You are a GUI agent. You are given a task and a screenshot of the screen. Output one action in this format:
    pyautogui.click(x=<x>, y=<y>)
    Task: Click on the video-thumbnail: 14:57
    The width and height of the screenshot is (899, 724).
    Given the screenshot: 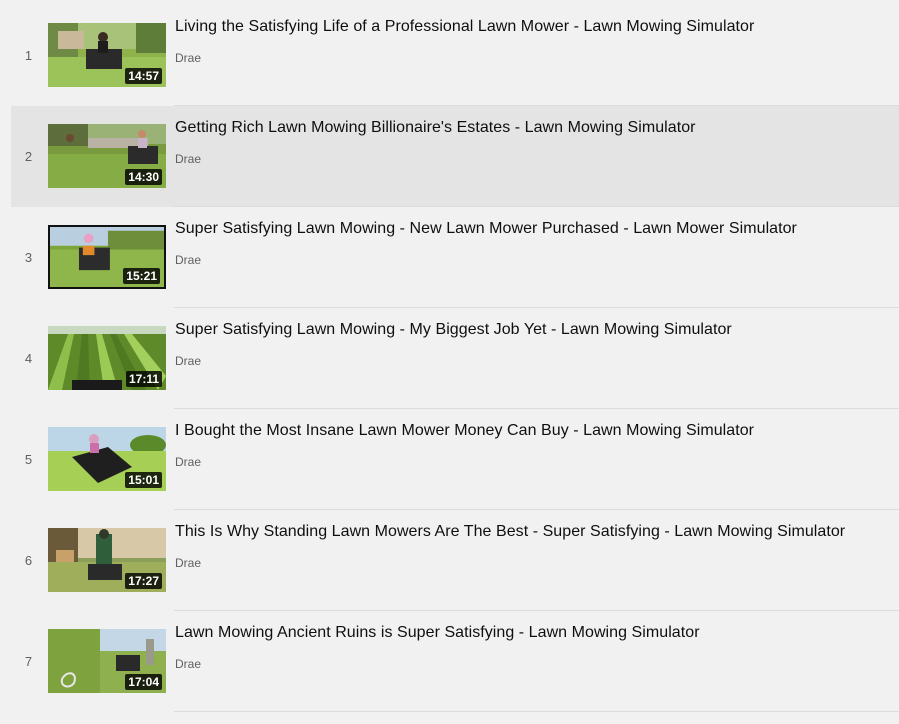 What is the action you would take?
    pyautogui.click(x=107, y=55)
    